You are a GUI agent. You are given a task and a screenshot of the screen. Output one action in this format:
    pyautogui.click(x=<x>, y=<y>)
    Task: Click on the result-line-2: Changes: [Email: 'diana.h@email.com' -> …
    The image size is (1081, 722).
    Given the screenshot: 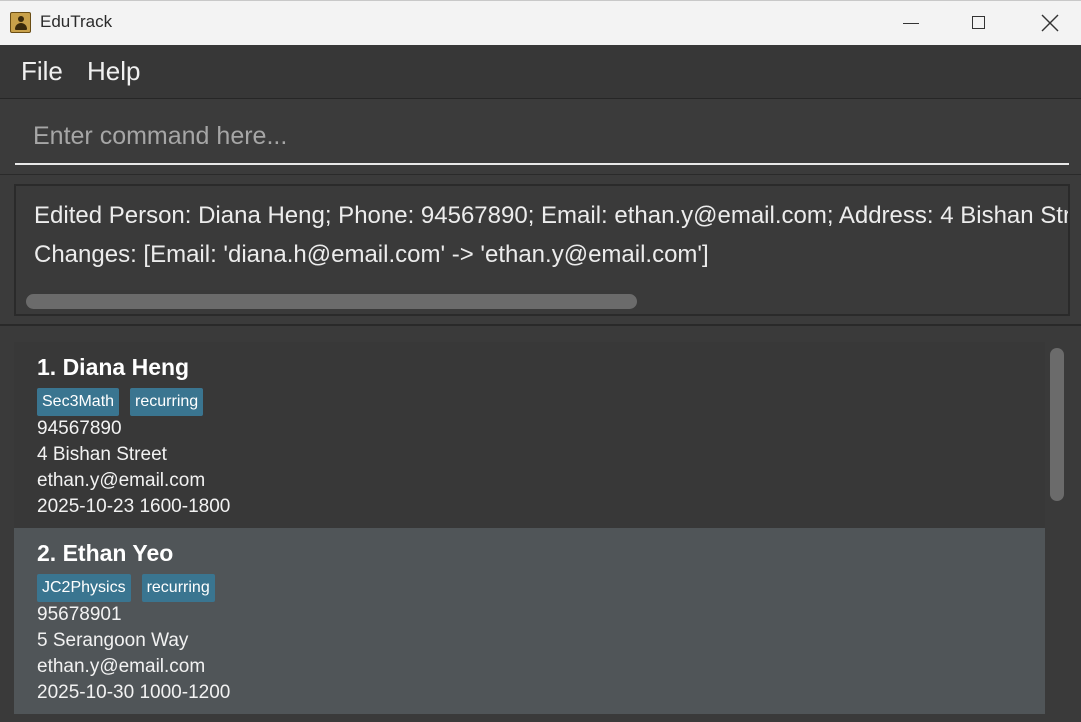 What is the action you would take?
    pyautogui.click(x=371, y=254)
    